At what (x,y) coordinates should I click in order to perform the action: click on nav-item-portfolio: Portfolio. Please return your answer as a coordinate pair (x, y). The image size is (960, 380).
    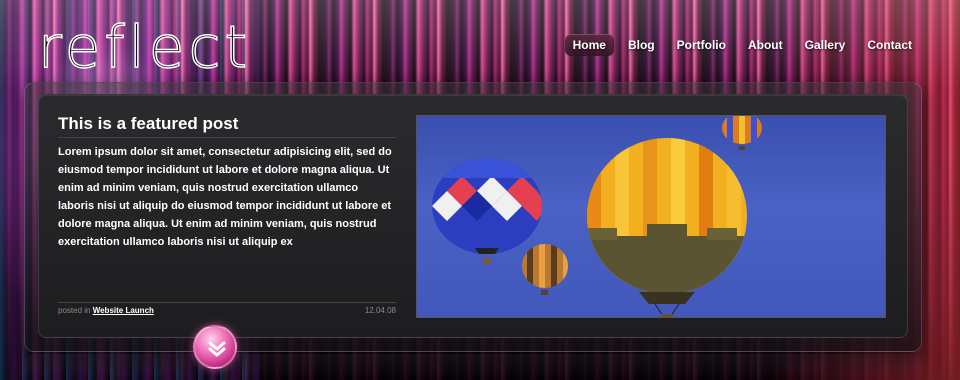
    Looking at the image, I should click on (701, 45).